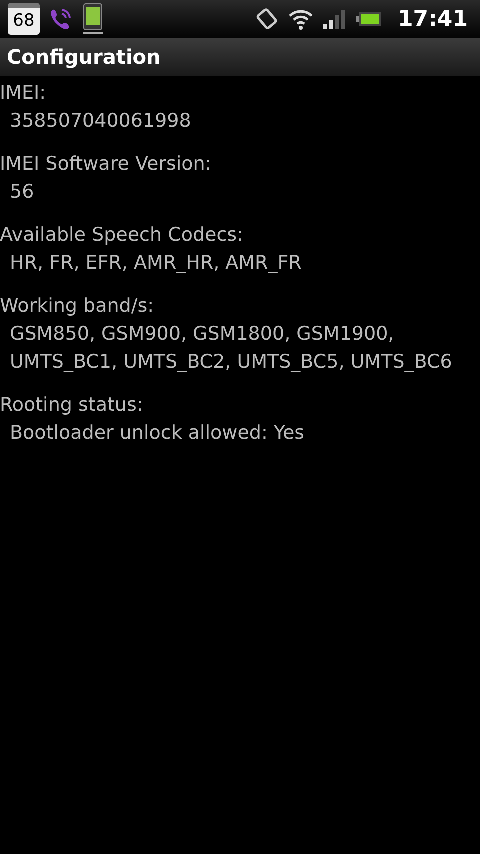 This screenshot has width=480, height=854. What do you see at coordinates (433, 20) in the screenshot?
I see `clock: 17:41` at bounding box center [433, 20].